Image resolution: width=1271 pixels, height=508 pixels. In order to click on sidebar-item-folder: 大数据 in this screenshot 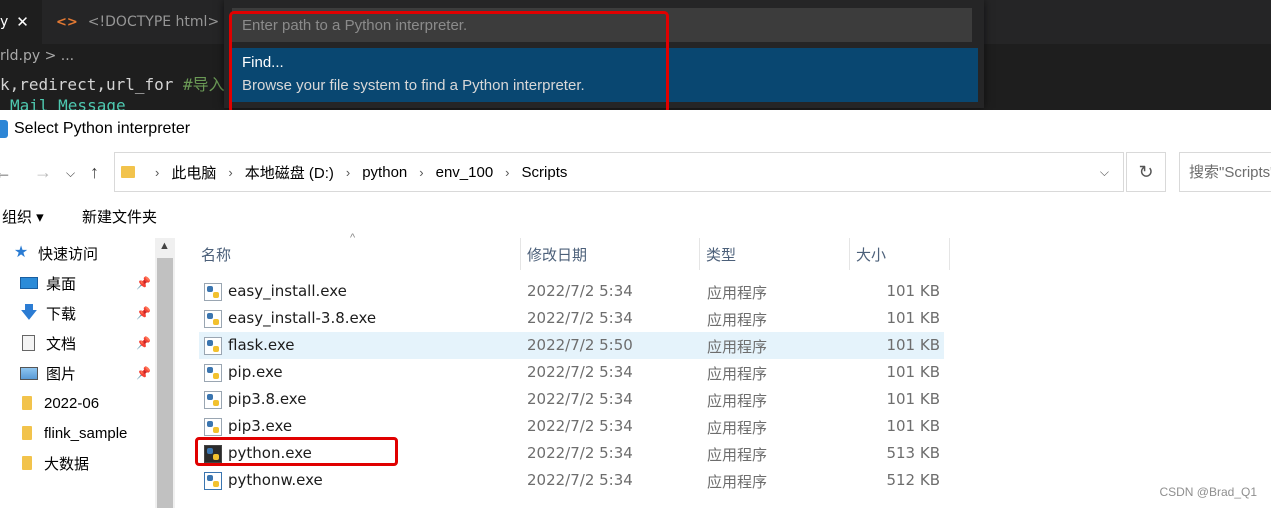, I will do `click(77, 463)`.